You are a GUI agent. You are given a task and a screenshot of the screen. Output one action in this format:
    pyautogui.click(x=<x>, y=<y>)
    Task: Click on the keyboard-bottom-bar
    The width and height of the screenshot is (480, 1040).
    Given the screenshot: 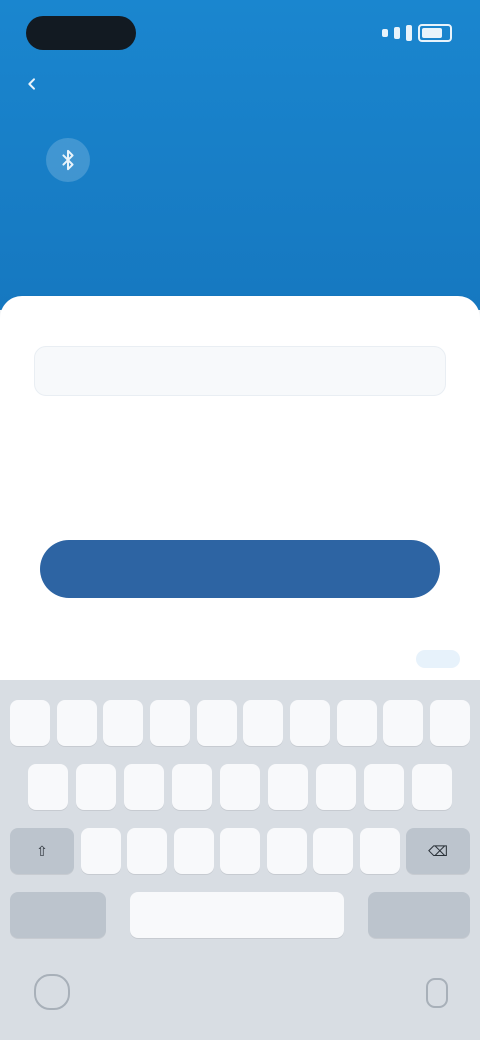 What is the action you would take?
    pyautogui.click(x=240, y=999)
    